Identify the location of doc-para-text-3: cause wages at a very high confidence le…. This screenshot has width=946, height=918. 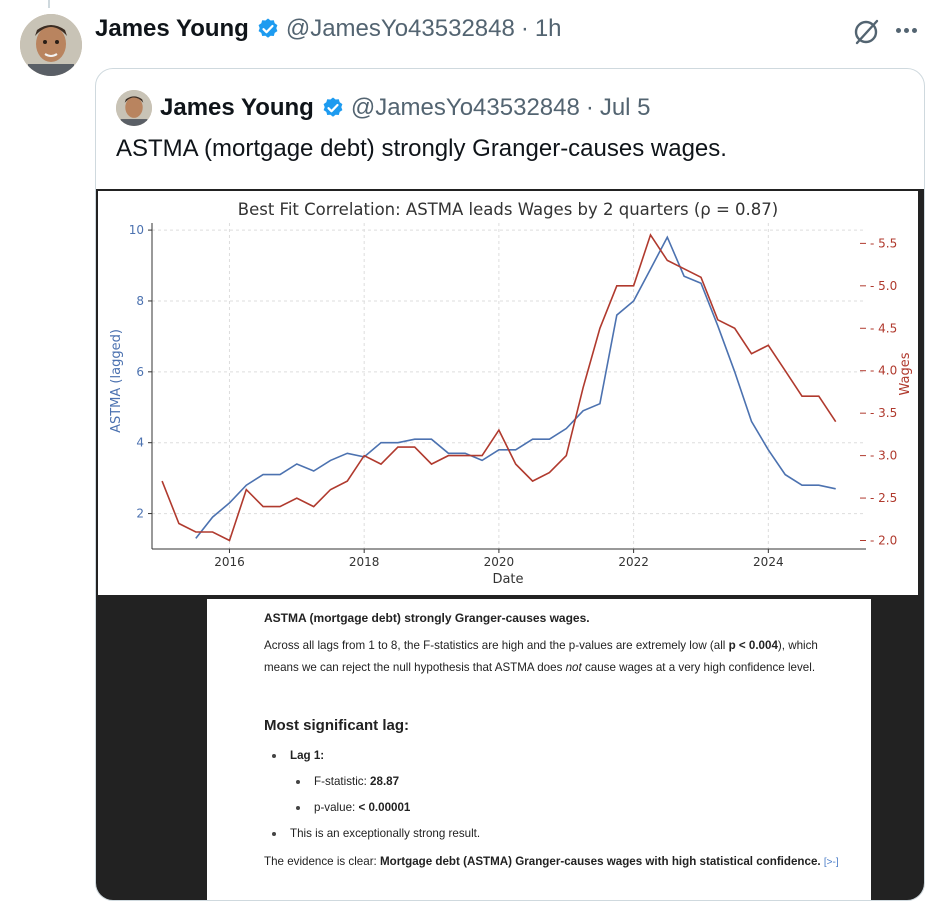
(698, 667).